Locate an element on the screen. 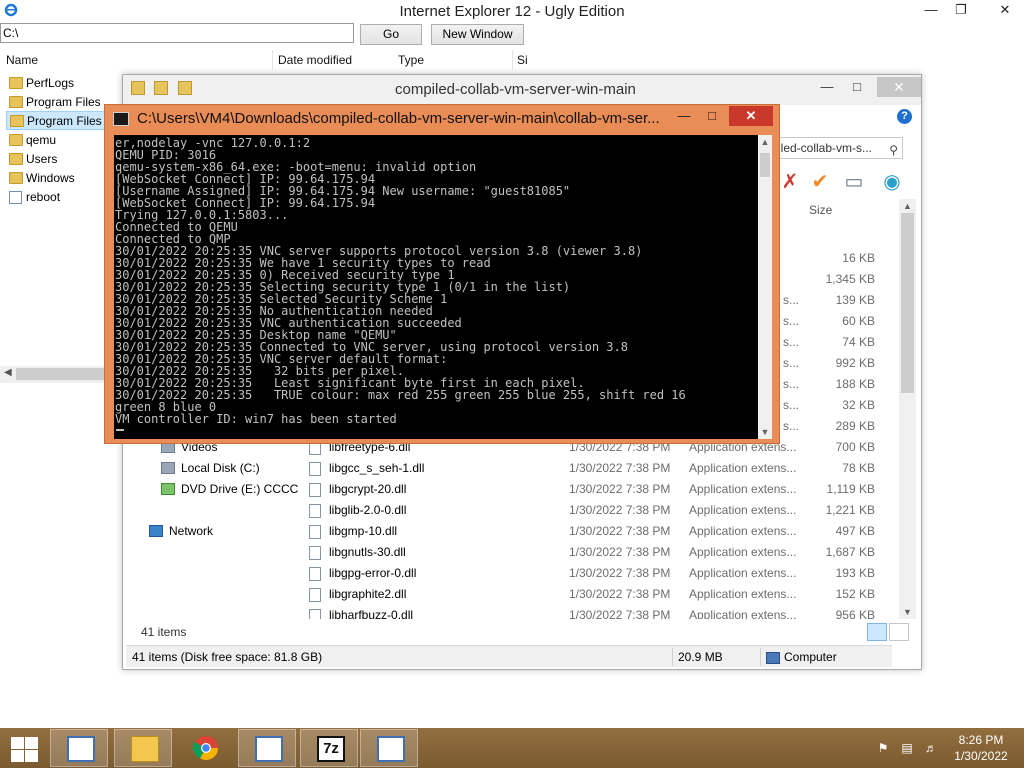  column-date-modified: Date modified is located at coordinates (315, 60).